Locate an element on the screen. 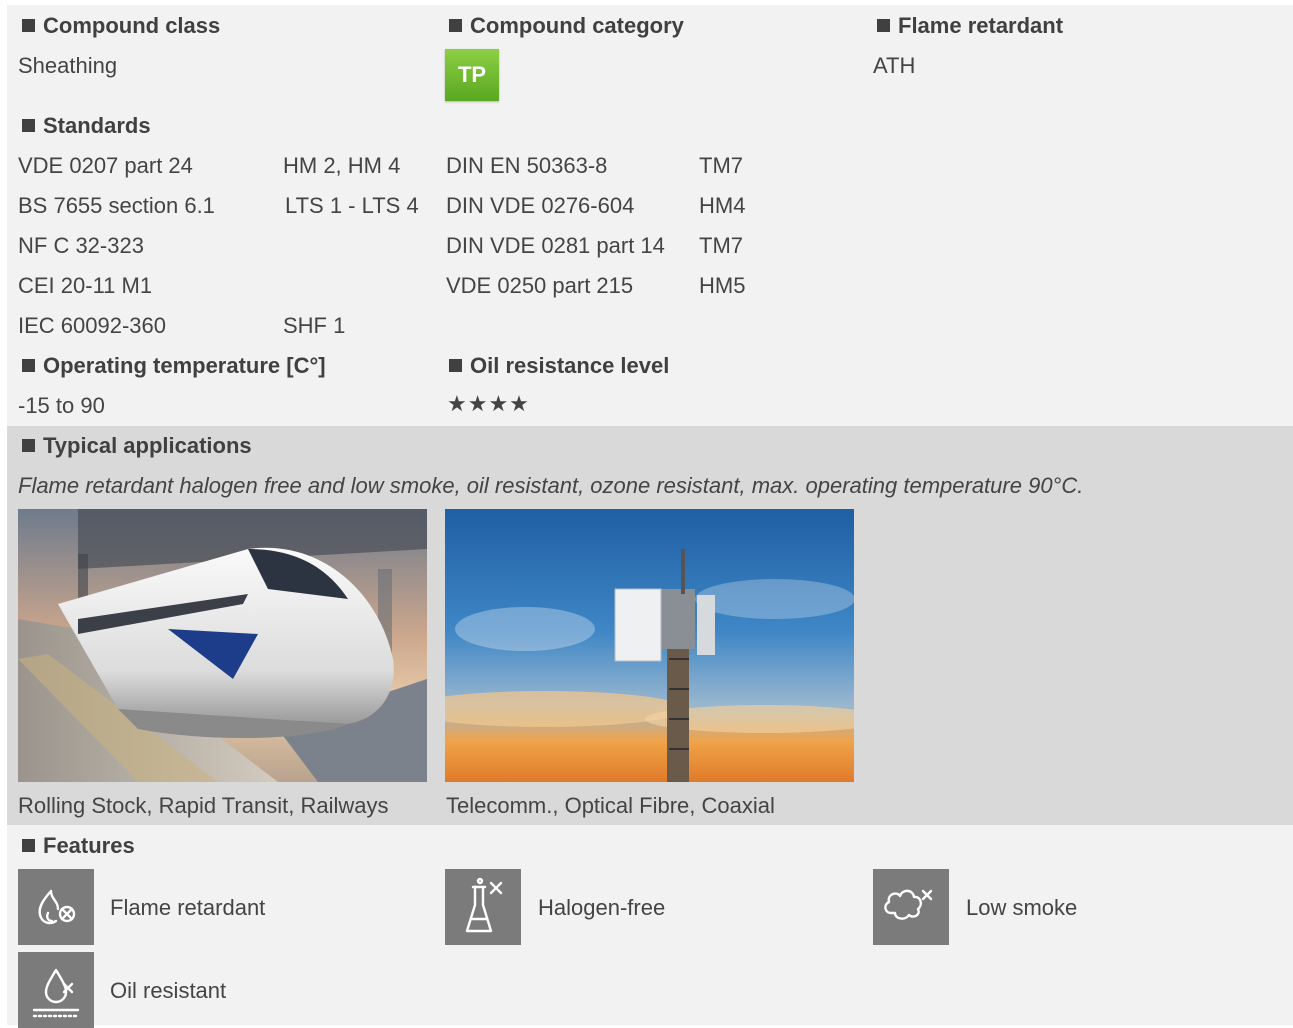 The image size is (1293, 1028). oil-resistant-icon is located at coordinates (56, 990).